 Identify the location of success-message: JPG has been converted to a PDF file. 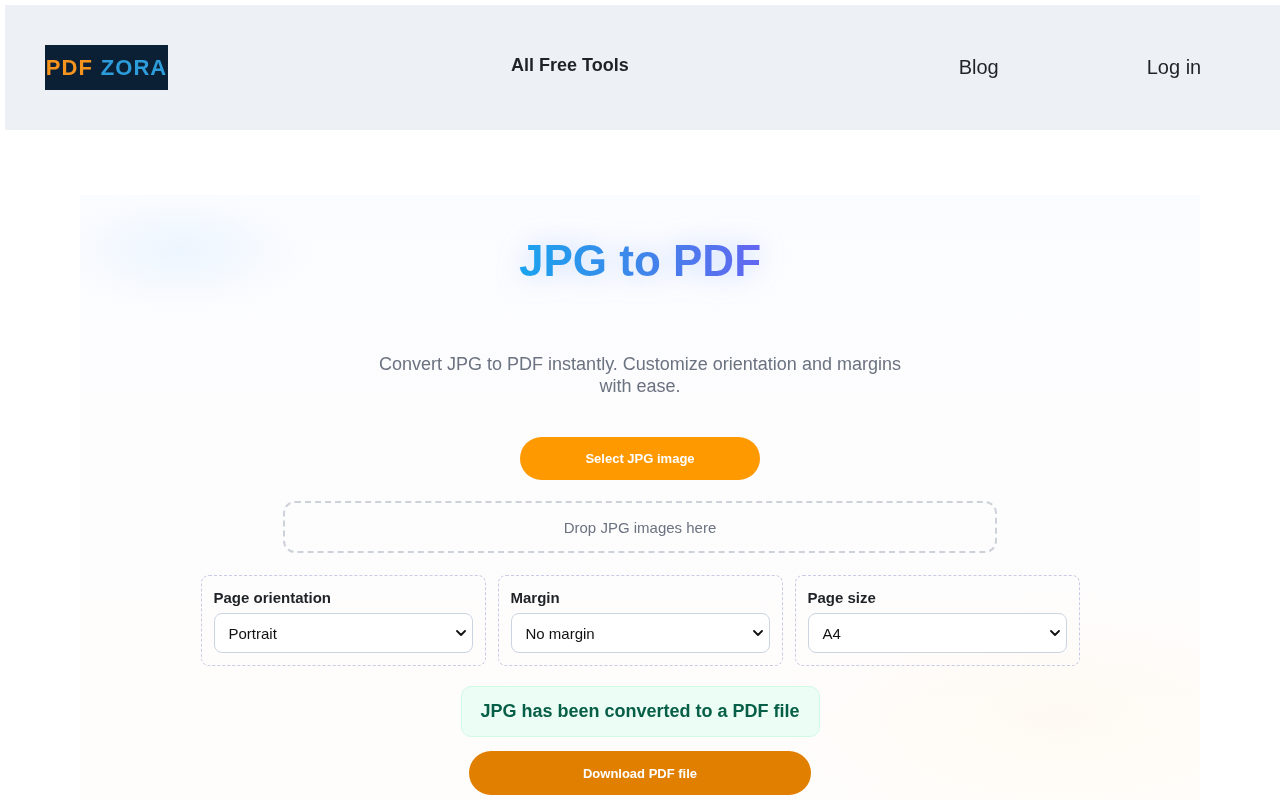
(640, 711).